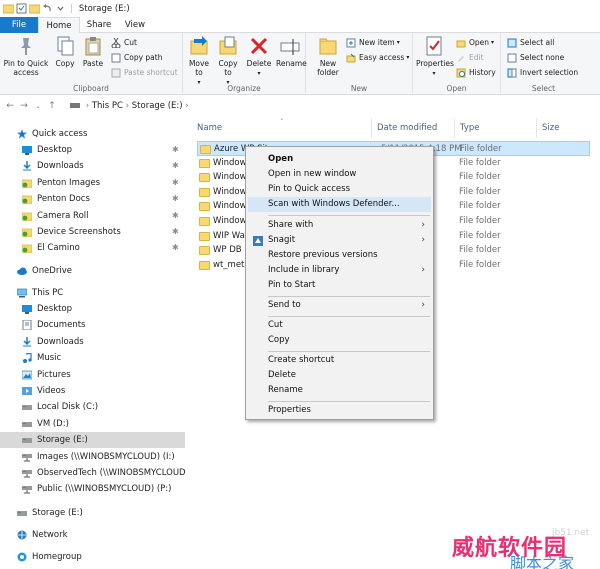 The width and height of the screenshot is (600, 569). I want to click on sidebar-item-pc: Videos, so click(92, 391).